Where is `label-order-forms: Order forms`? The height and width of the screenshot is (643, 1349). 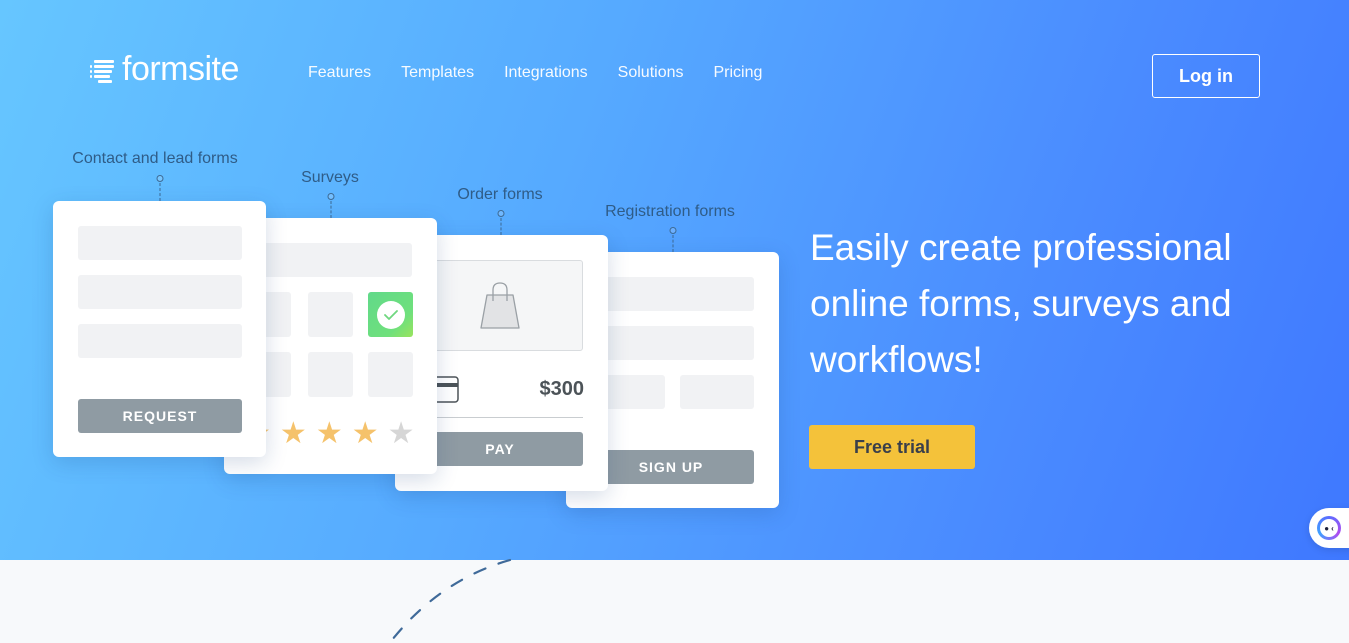
label-order-forms: Order forms is located at coordinates (500, 194).